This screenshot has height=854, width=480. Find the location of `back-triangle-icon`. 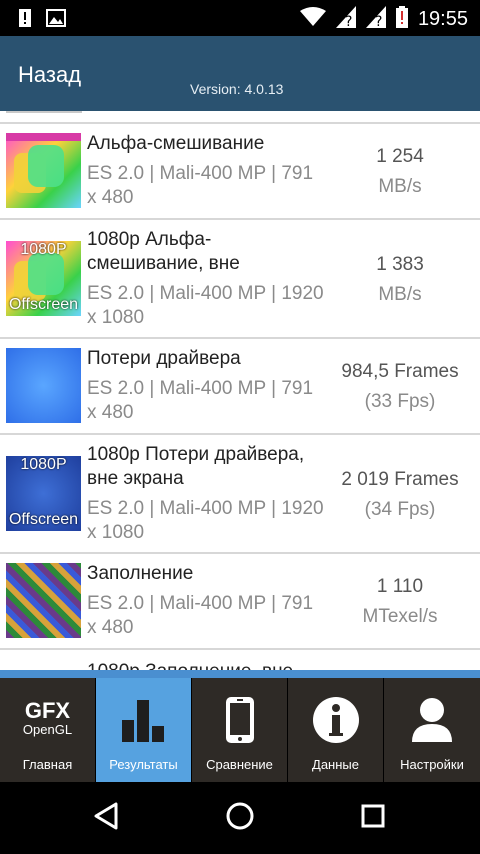

back-triangle-icon is located at coordinates (106, 818).